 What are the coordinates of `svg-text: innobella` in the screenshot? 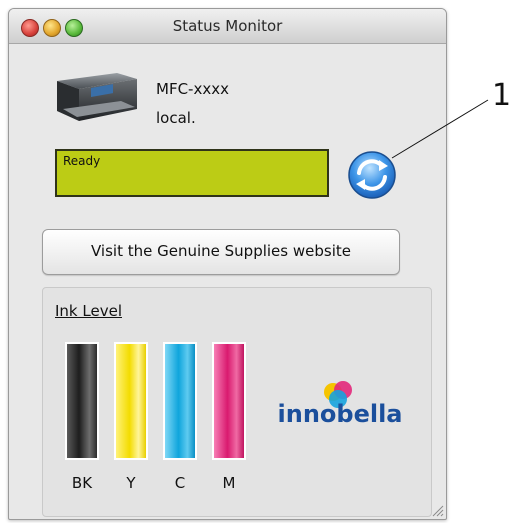 It's located at (340, 414).